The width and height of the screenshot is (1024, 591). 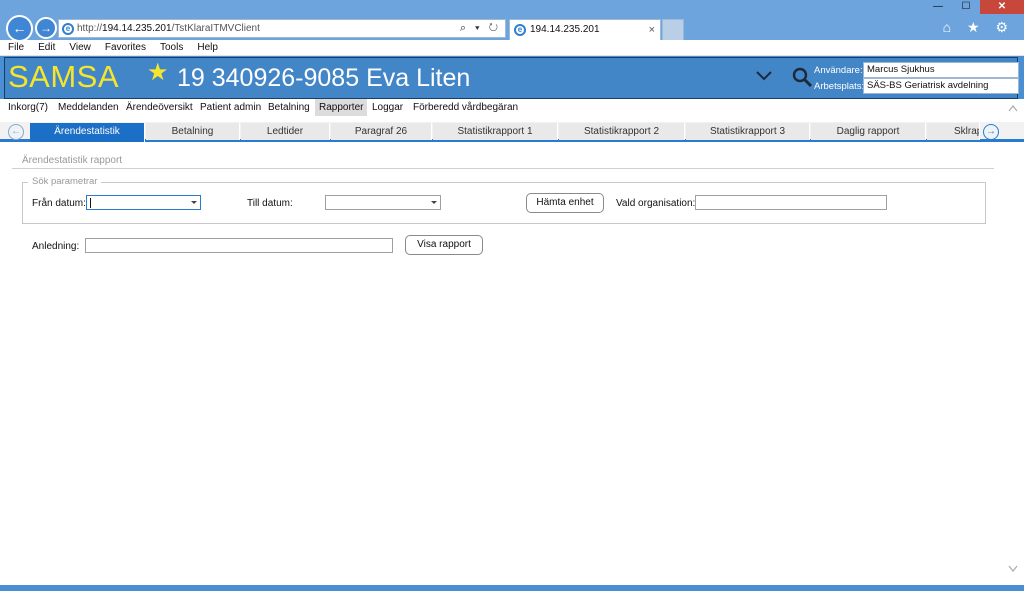 What do you see at coordinates (838, 70) in the screenshot?
I see `user-label: Användare:` at bounding box center [838, 70].